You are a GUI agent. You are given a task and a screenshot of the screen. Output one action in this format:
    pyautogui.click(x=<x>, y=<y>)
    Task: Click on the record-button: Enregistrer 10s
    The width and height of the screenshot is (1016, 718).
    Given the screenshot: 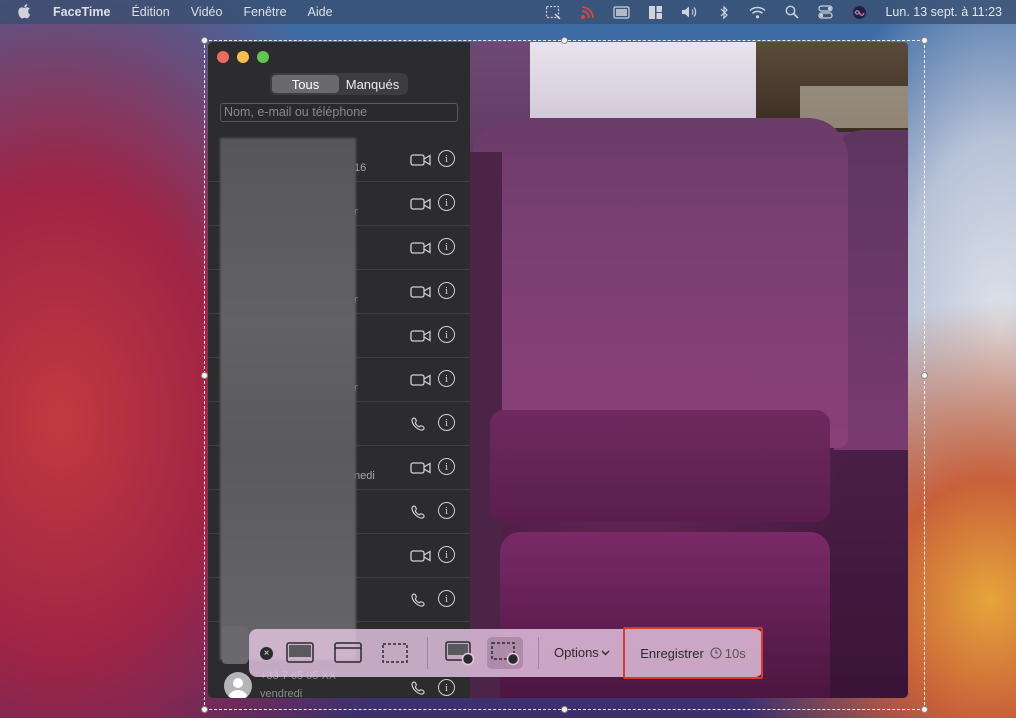 What is the action you would take?
    pyautogui.click(x=693, y=653)
    